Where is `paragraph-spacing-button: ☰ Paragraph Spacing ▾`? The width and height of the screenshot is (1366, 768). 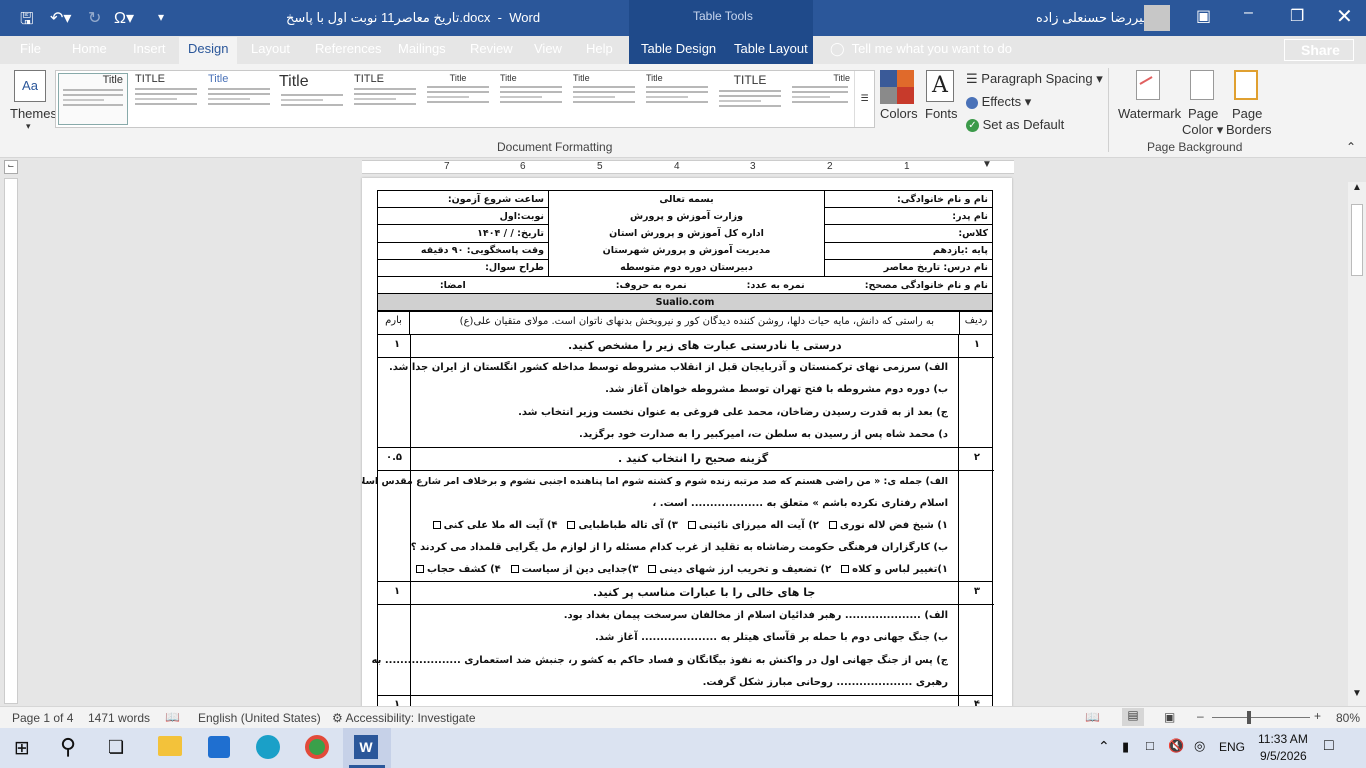 paragraph-spacing-button: ☰ Paragraph Spacing ▾ is located at coordinates (1034, 79).